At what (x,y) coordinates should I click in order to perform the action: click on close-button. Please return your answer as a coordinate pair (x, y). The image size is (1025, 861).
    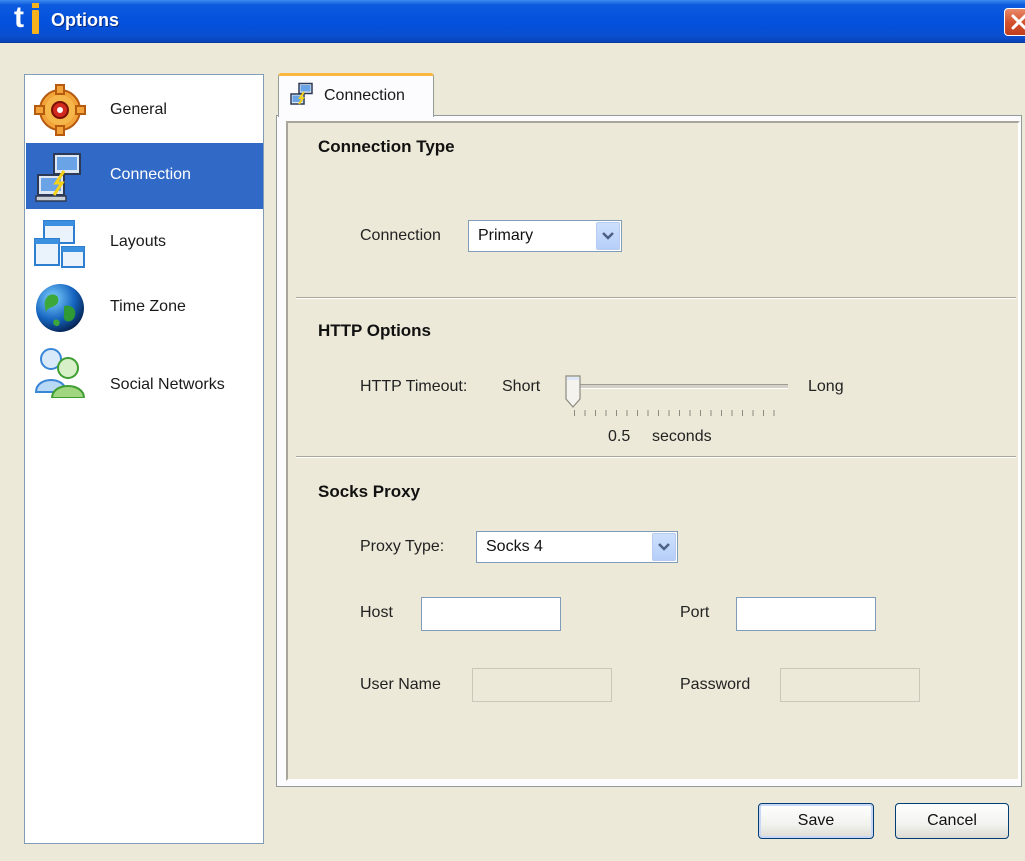
    Looking at the image, I should click on (1014, 22).